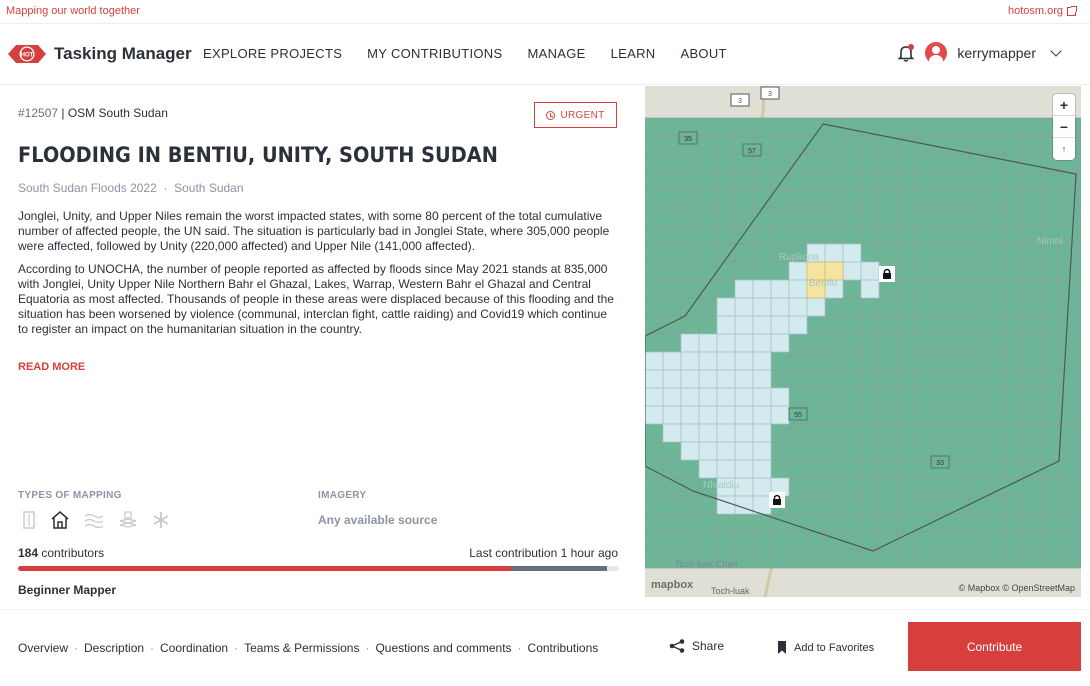 The width and height of the screenshot is (1090, 686). Describe the element at coordinates (1064, 105) in the screenshot. I see `zoom-in-button: +` at that location.